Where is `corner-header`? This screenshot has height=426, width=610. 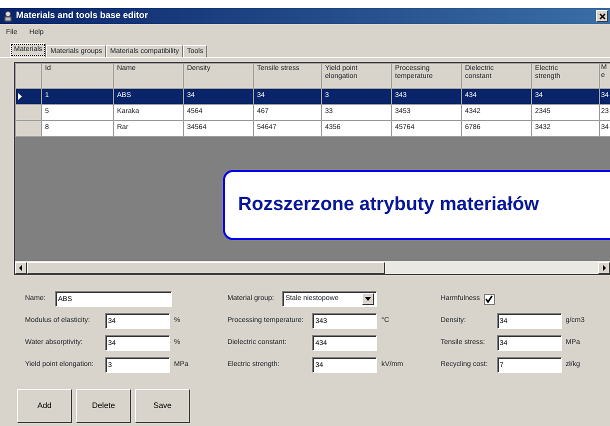 corner-header is located at coordinates (29, 76).